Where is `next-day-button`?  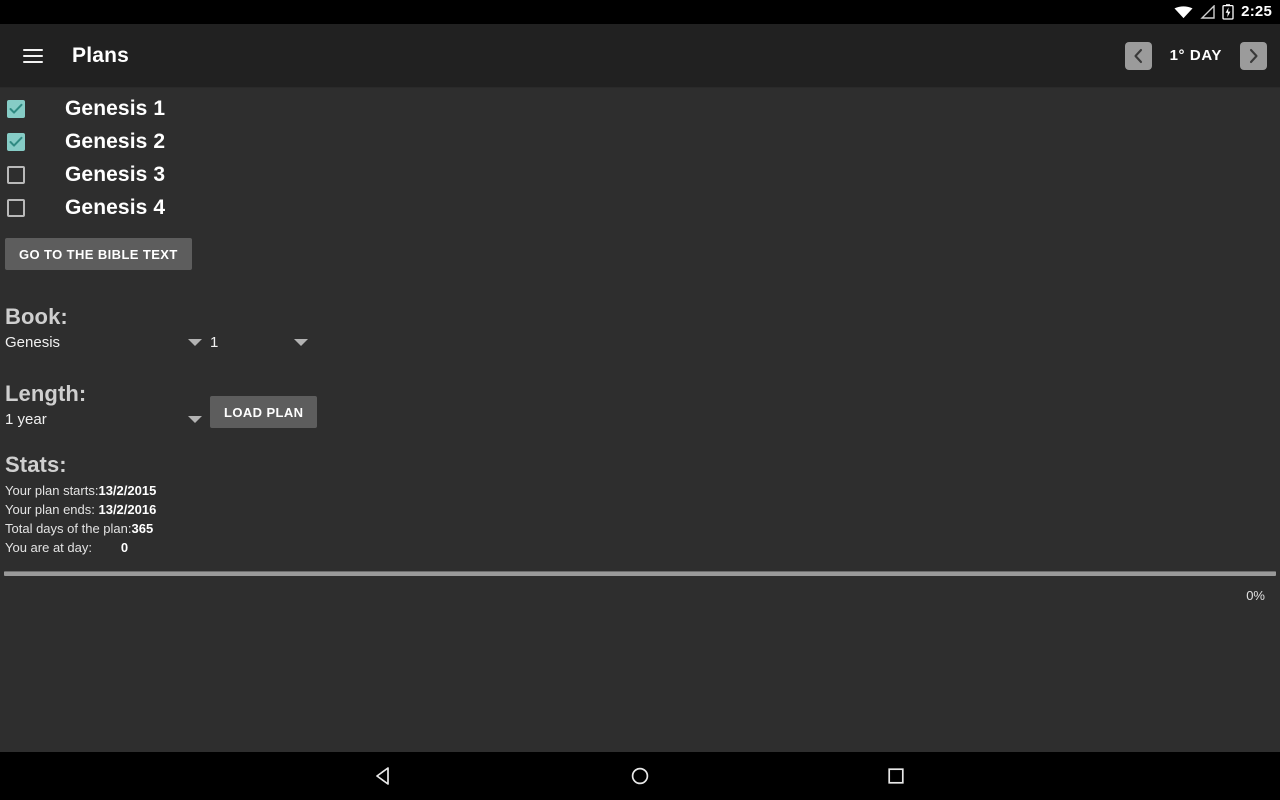 next-day-button is located at coordinates (1253, 55).